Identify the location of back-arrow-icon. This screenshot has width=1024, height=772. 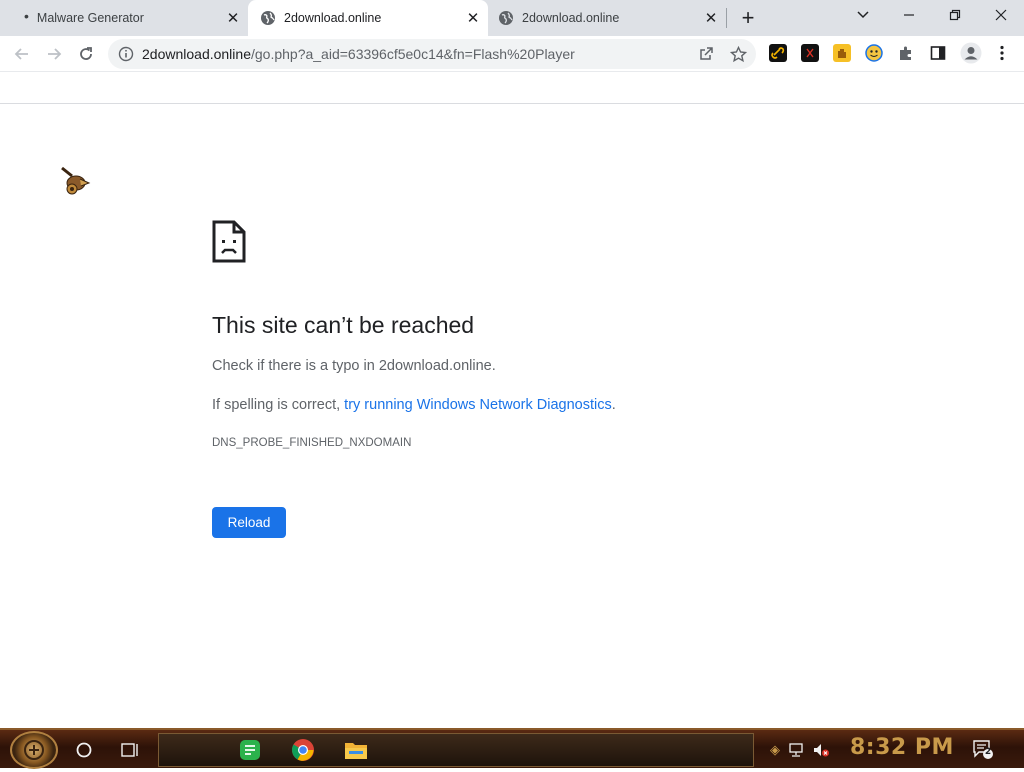
(21, 54).